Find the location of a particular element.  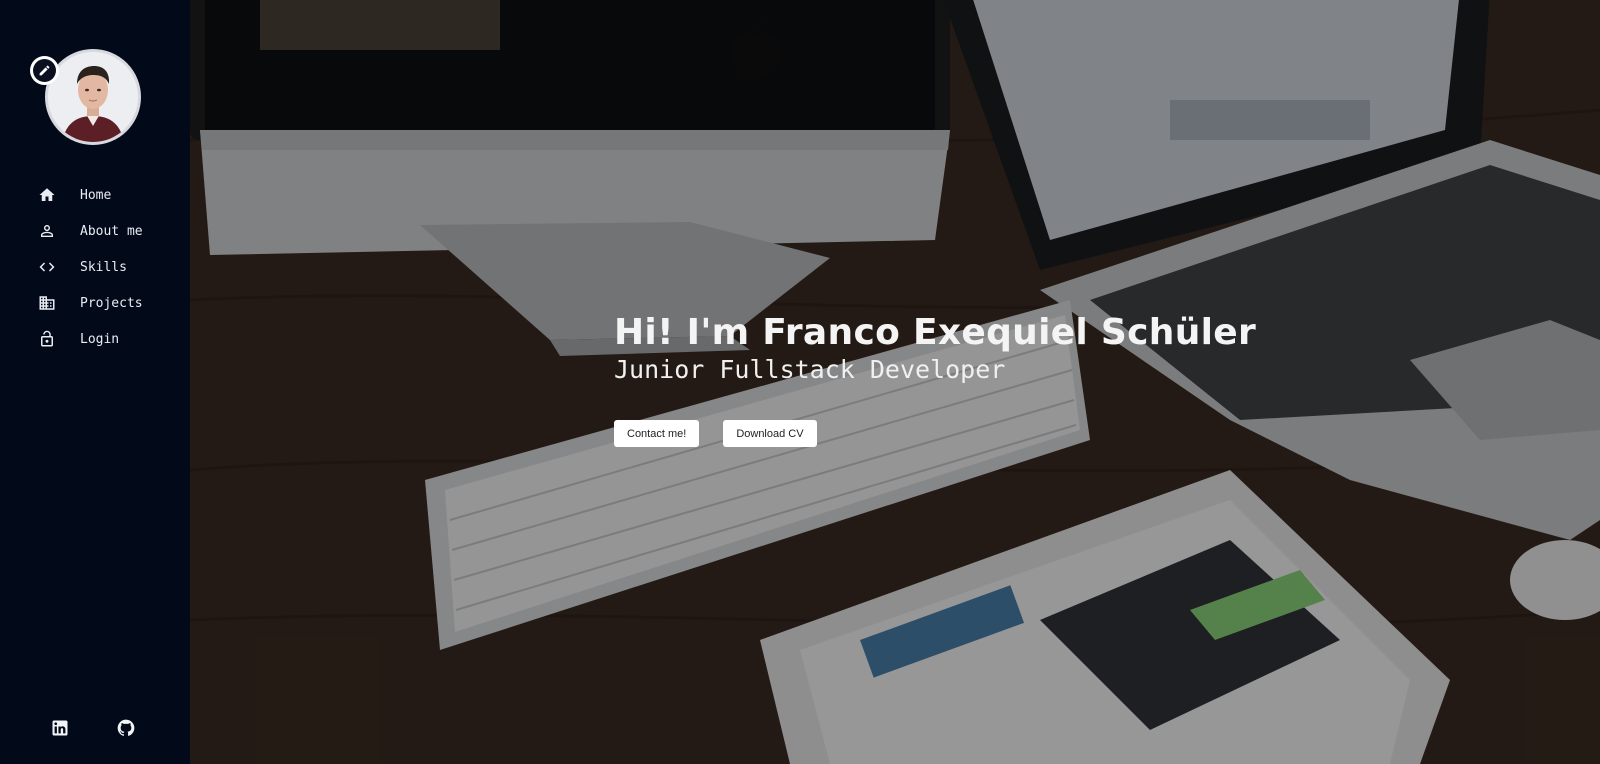

person-icon is located at coordinates (47, 231).